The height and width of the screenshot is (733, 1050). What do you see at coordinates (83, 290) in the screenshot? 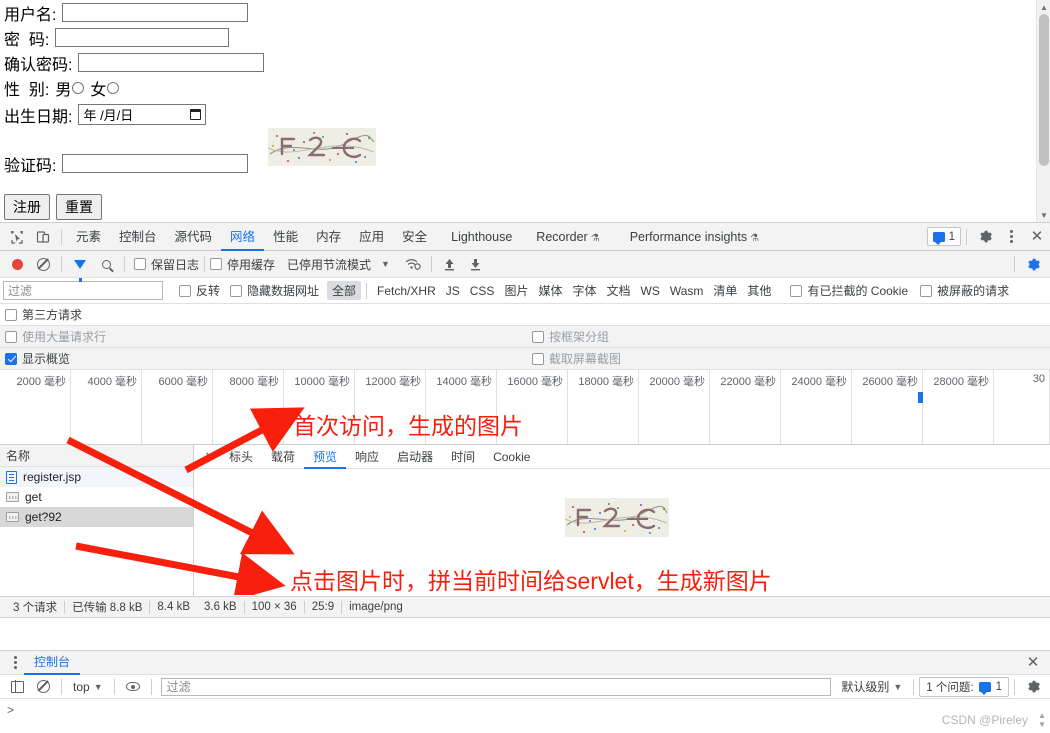
I see `filter-input: 过滤` at bounding box center [83, 290].